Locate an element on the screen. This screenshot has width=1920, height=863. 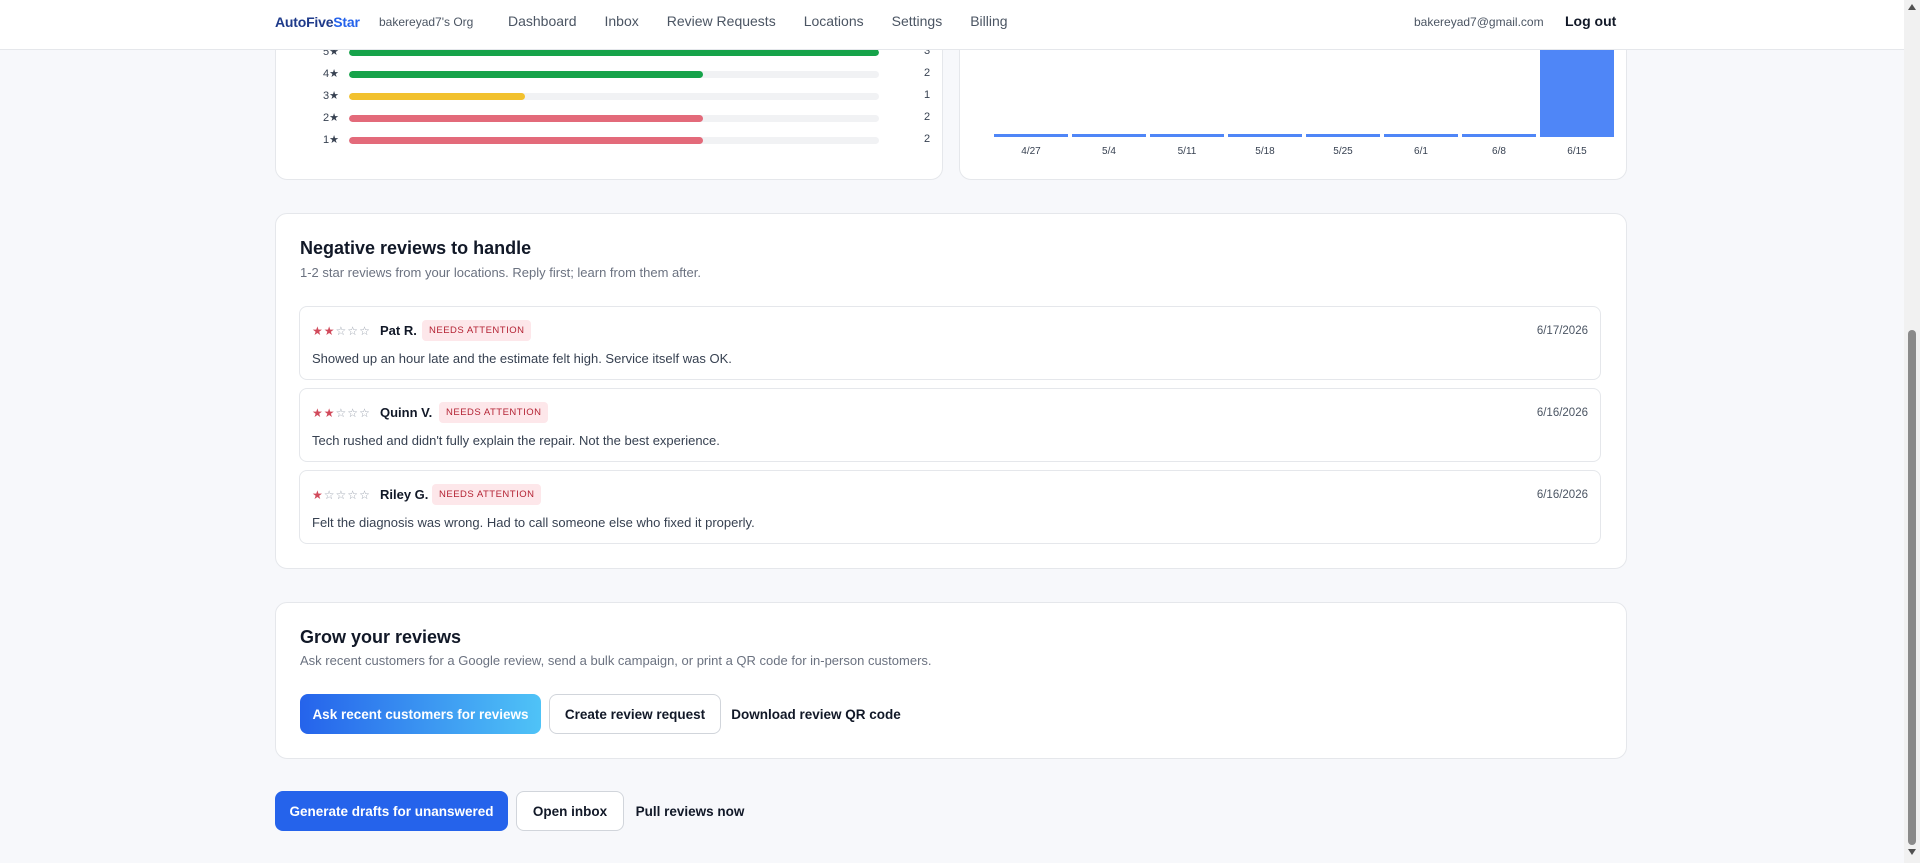
rating-count: 1 is located at coordinates (927, 95).